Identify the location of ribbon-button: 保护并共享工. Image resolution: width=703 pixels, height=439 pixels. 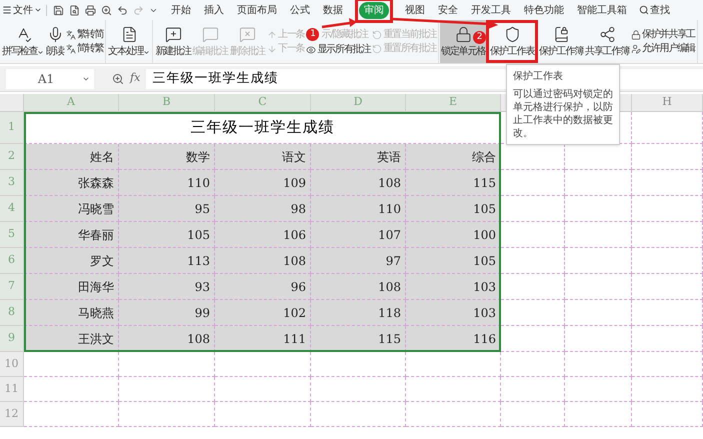
(663, 35).